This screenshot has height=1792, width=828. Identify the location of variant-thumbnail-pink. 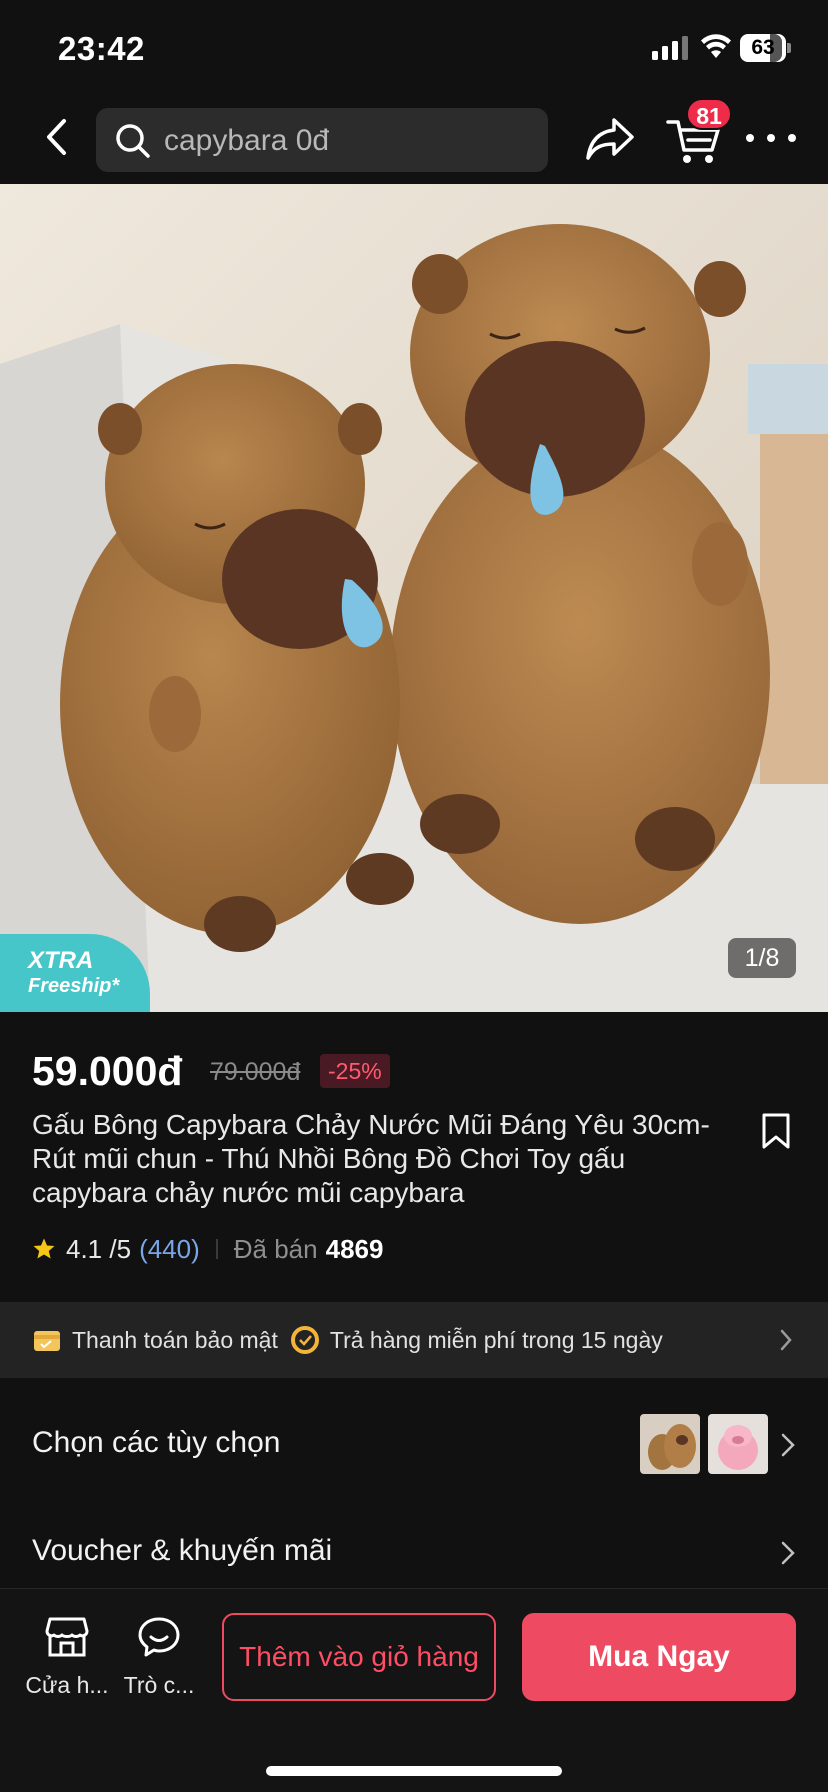
(738, 1444).